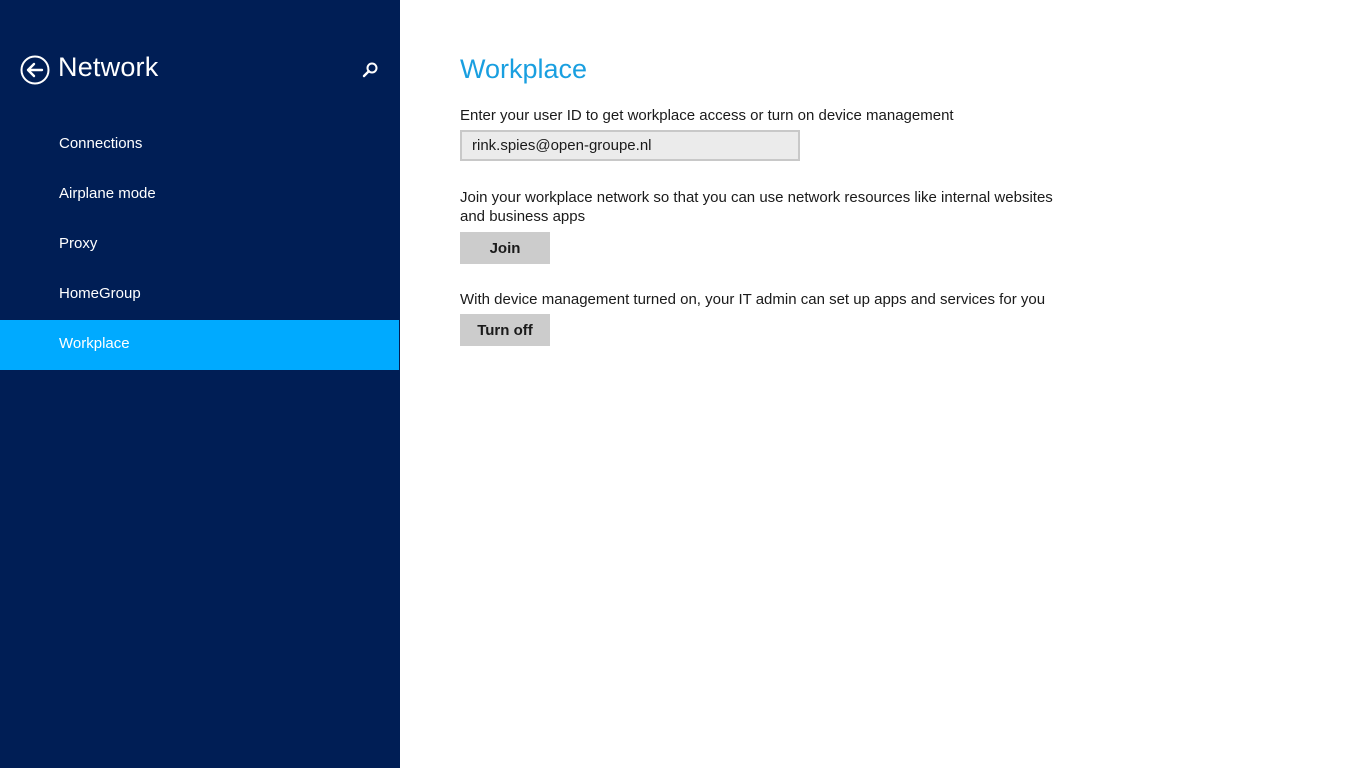 The width and height of the screenshot is (1366, 768). I want to click on sidebar-item-label: Proxy, so click(78, 243).